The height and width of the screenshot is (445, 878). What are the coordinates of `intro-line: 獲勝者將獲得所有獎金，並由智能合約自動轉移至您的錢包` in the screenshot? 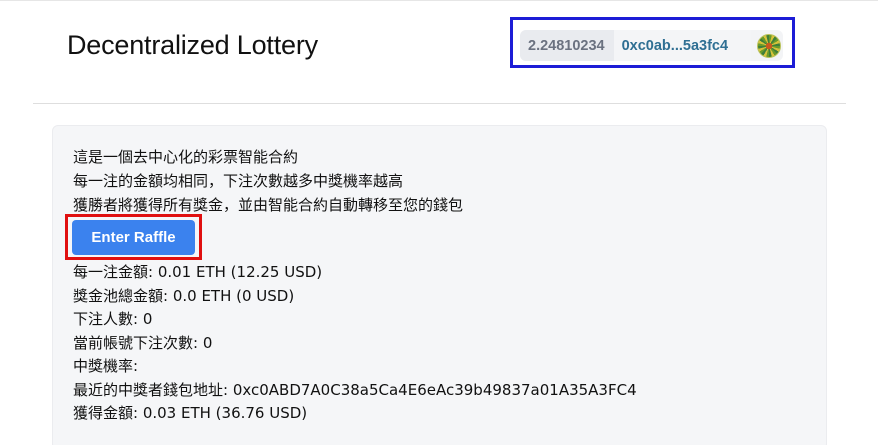 It's located at (268, 205).